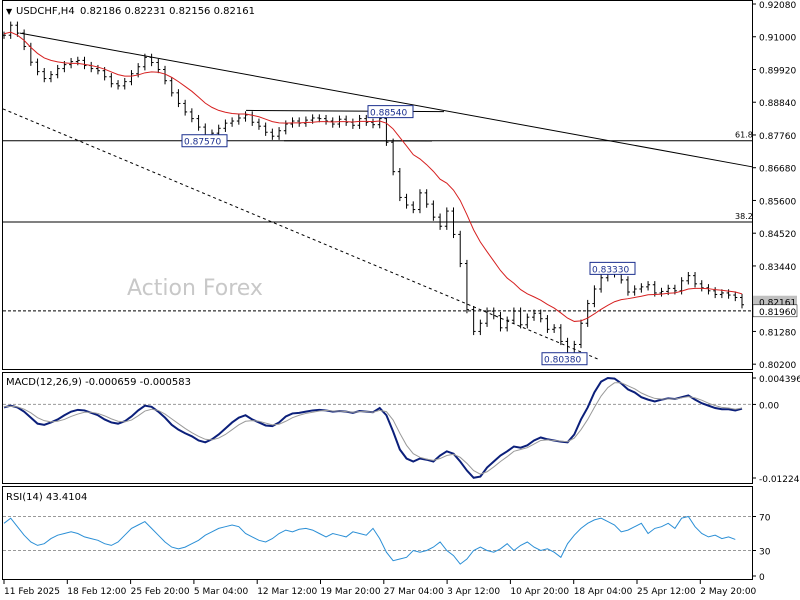 Image resolution: width=800 pixels, height=600 pixels. Describe the element at coordinates (539, 592) in the screenshot. I see `x-tick-label: 10 Apr 20:00` at that location.